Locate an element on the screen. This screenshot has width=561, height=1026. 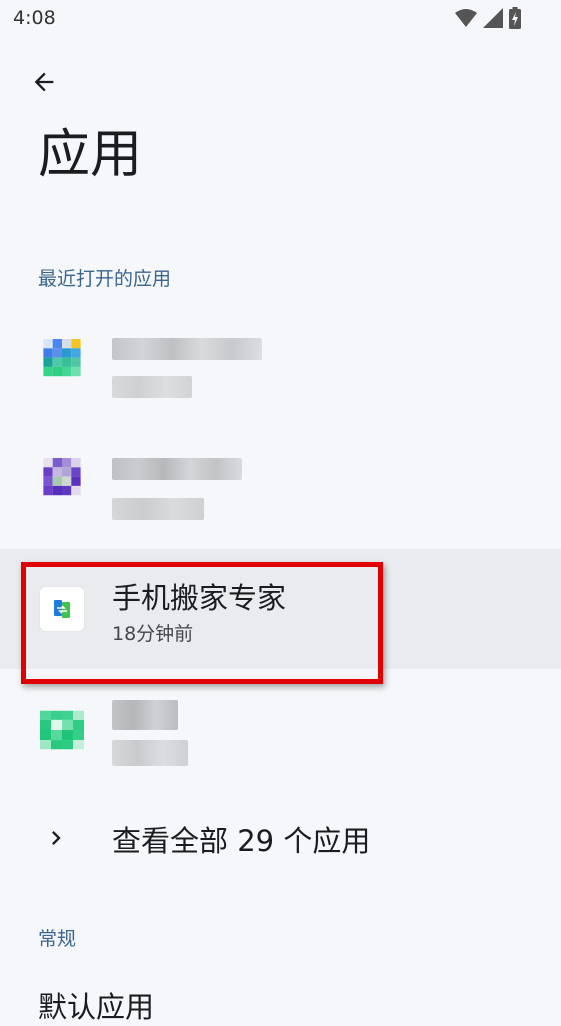
recent-app-row-phone-clone: 手机搬家专家 18分钟前 is located at coordinates (280, 609).